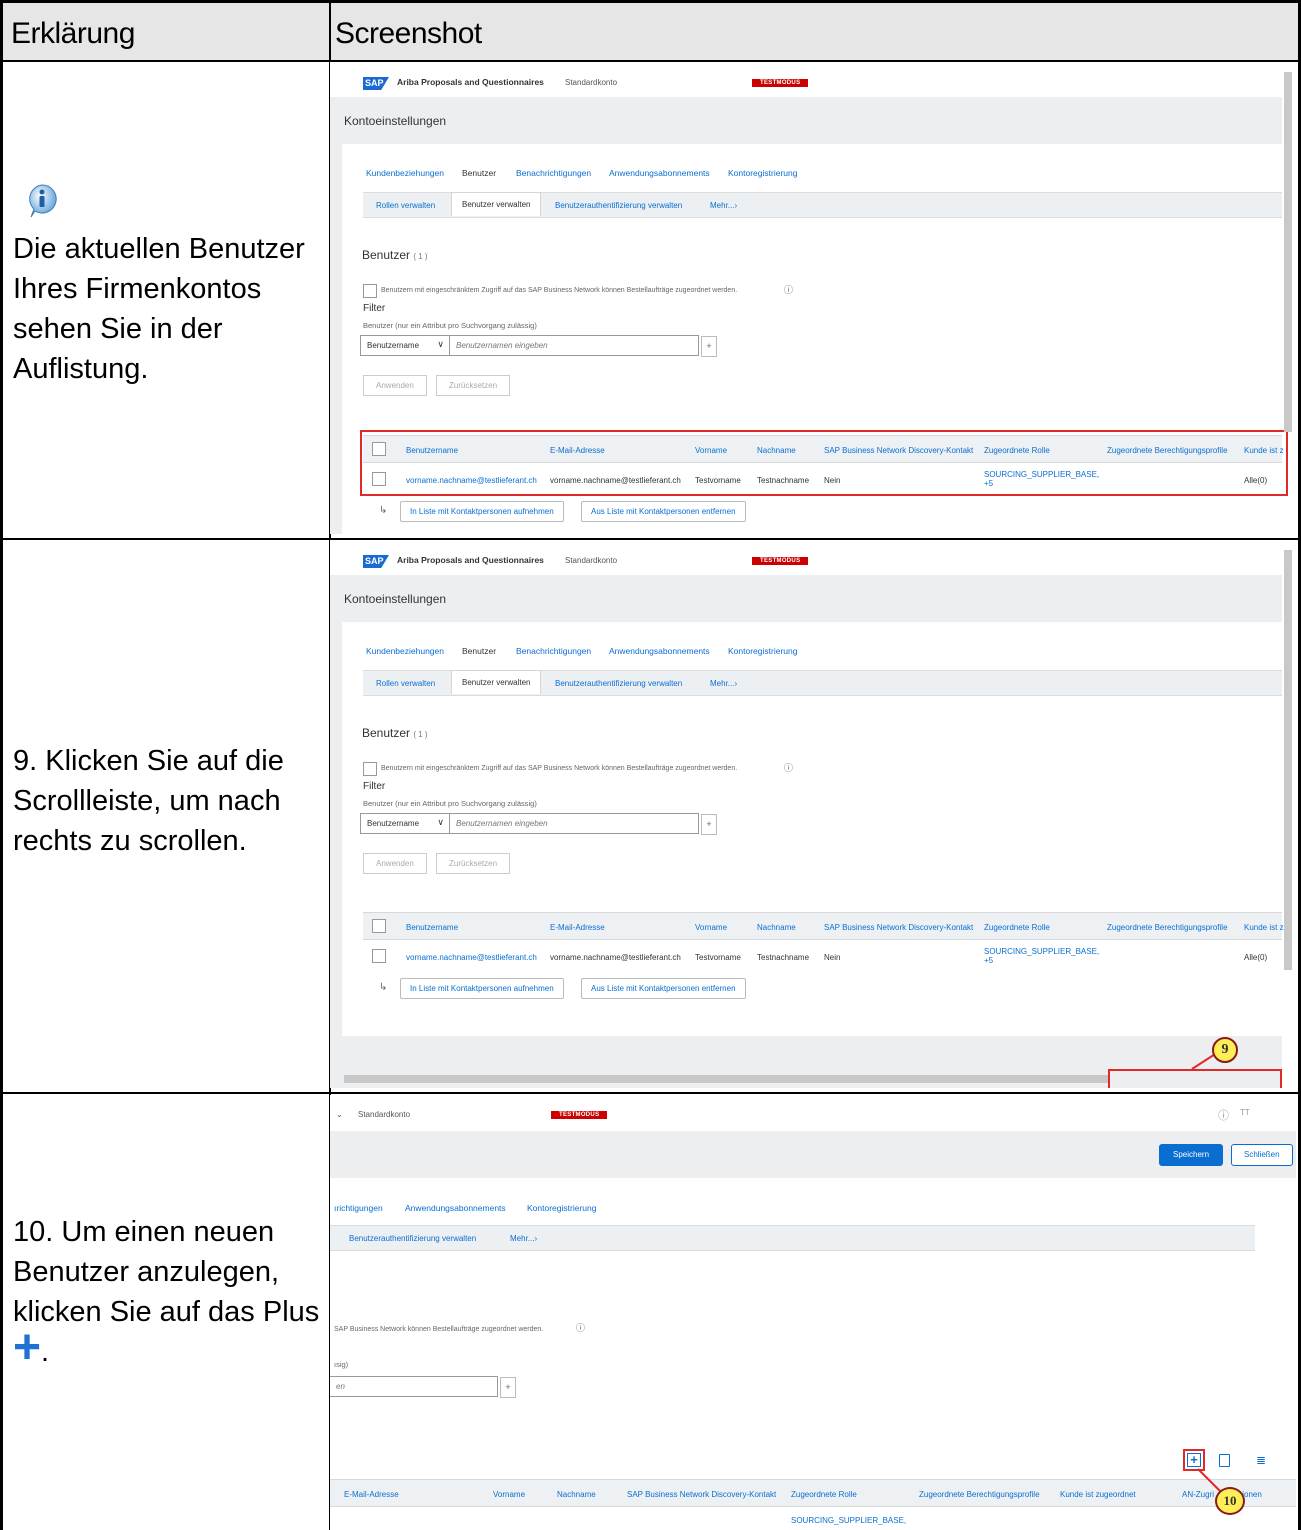 The image size is (1301, 1530). What do you see at coordinates (1245, 1112) in the screenshot?
I see `avatar: TT` at bounding box center [1245, 1112].